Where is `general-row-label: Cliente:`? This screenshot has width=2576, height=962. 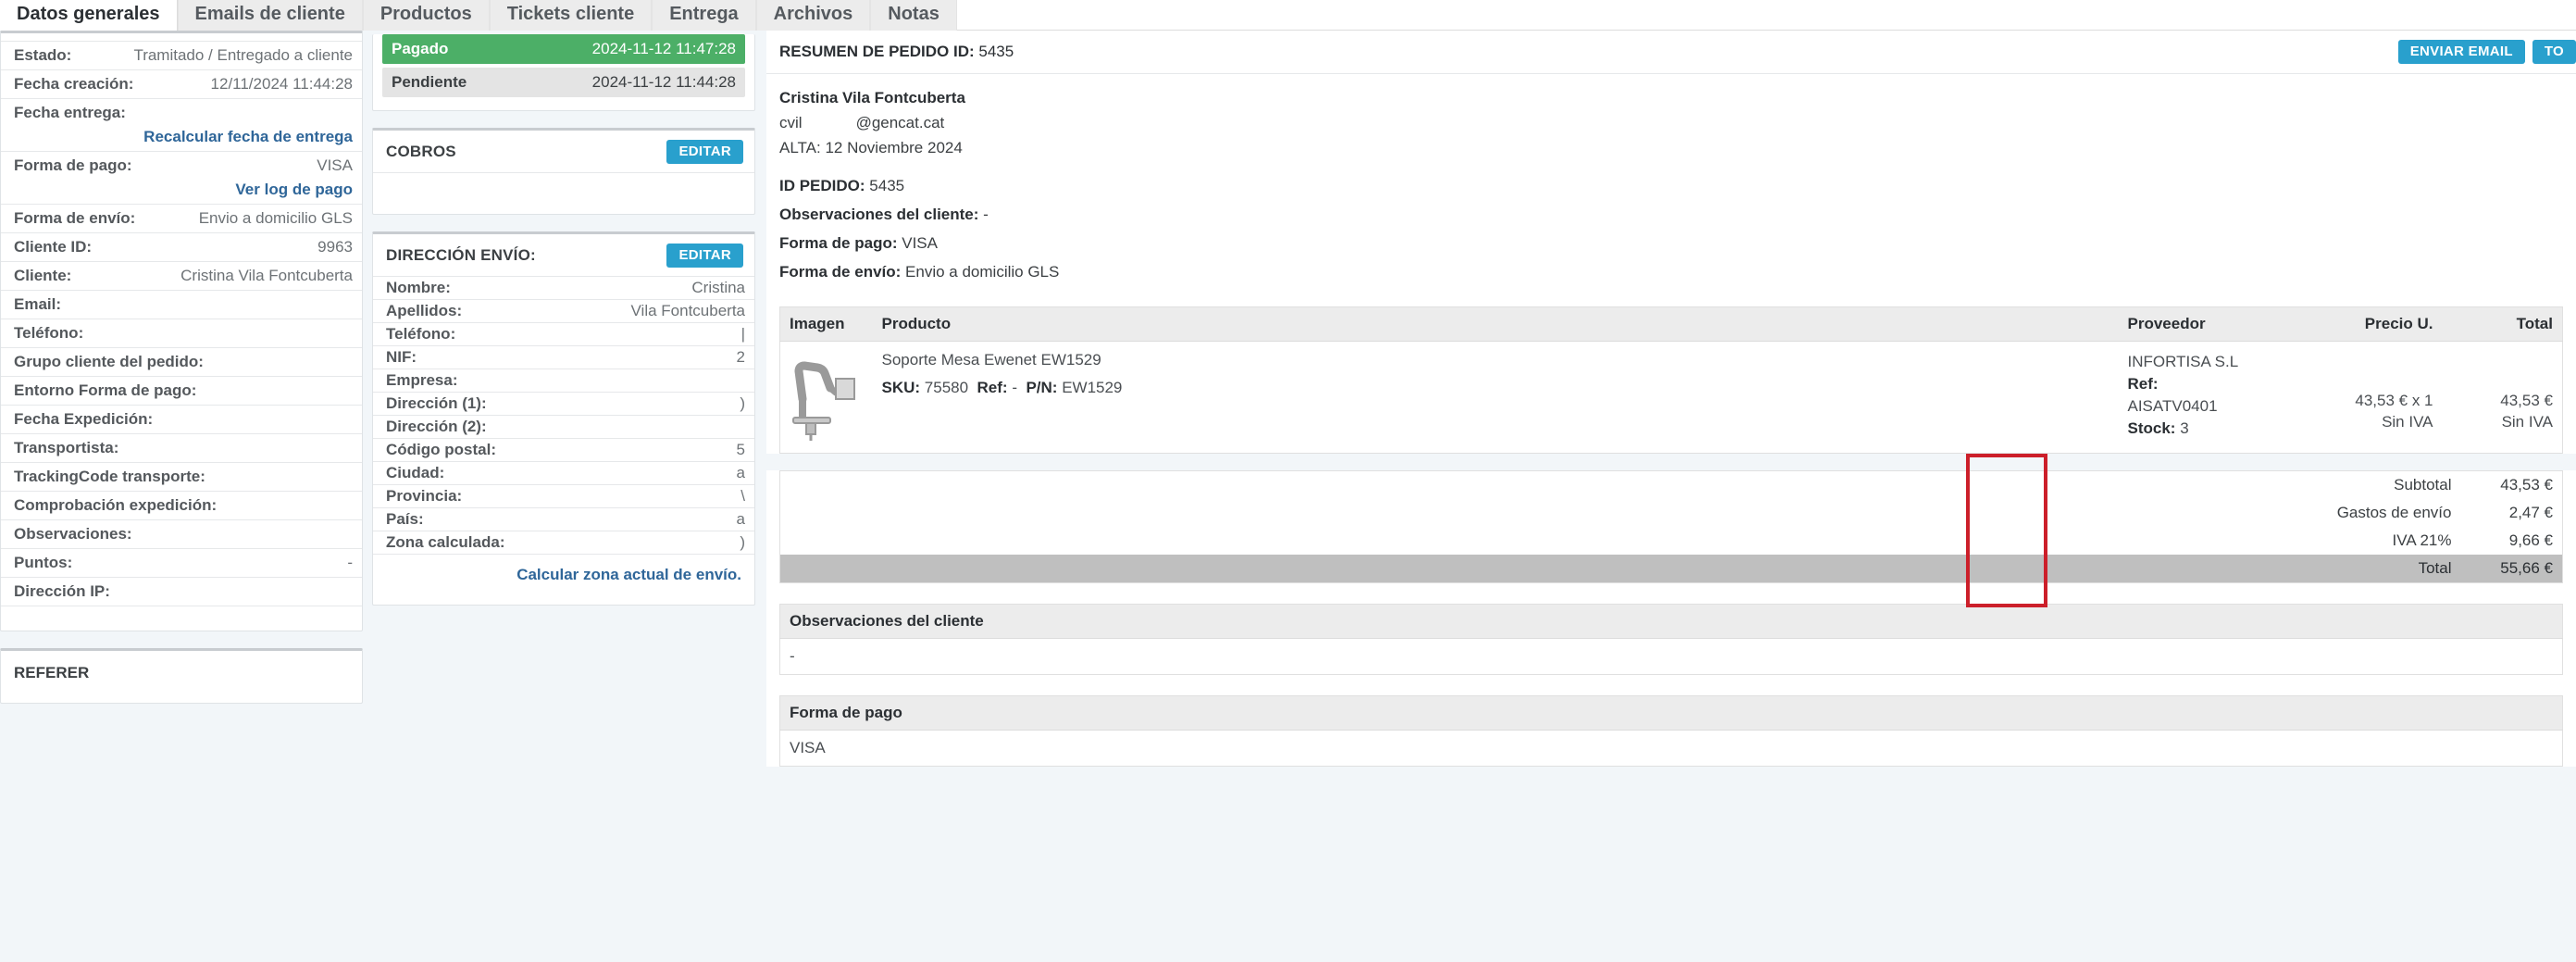 general-row-label: Cliente: is located at coordinates (43, 276).